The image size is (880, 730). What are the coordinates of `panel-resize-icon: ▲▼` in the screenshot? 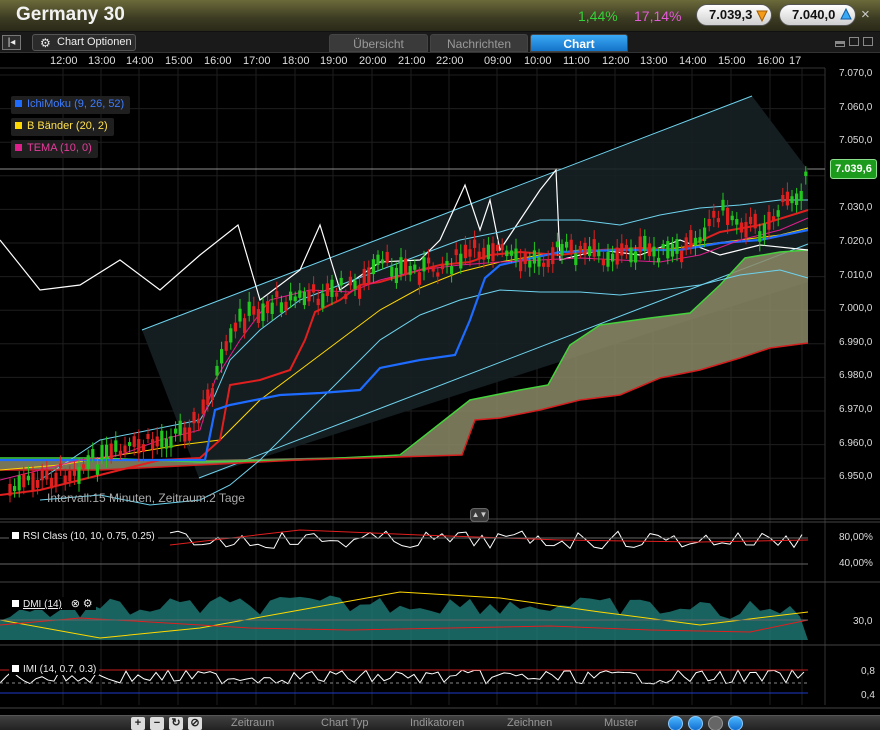 It's located at (479, 515).